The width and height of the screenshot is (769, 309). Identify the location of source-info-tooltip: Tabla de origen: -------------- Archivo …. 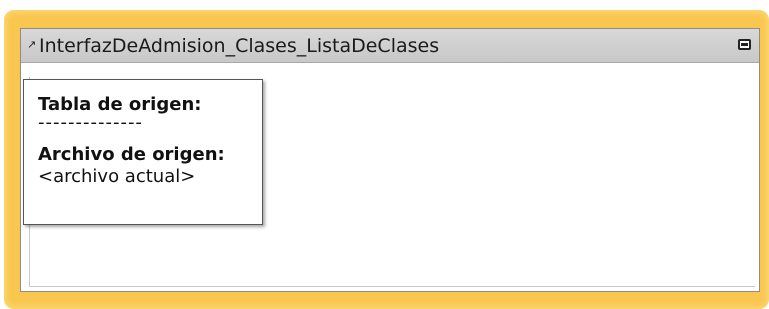
(143, 152).